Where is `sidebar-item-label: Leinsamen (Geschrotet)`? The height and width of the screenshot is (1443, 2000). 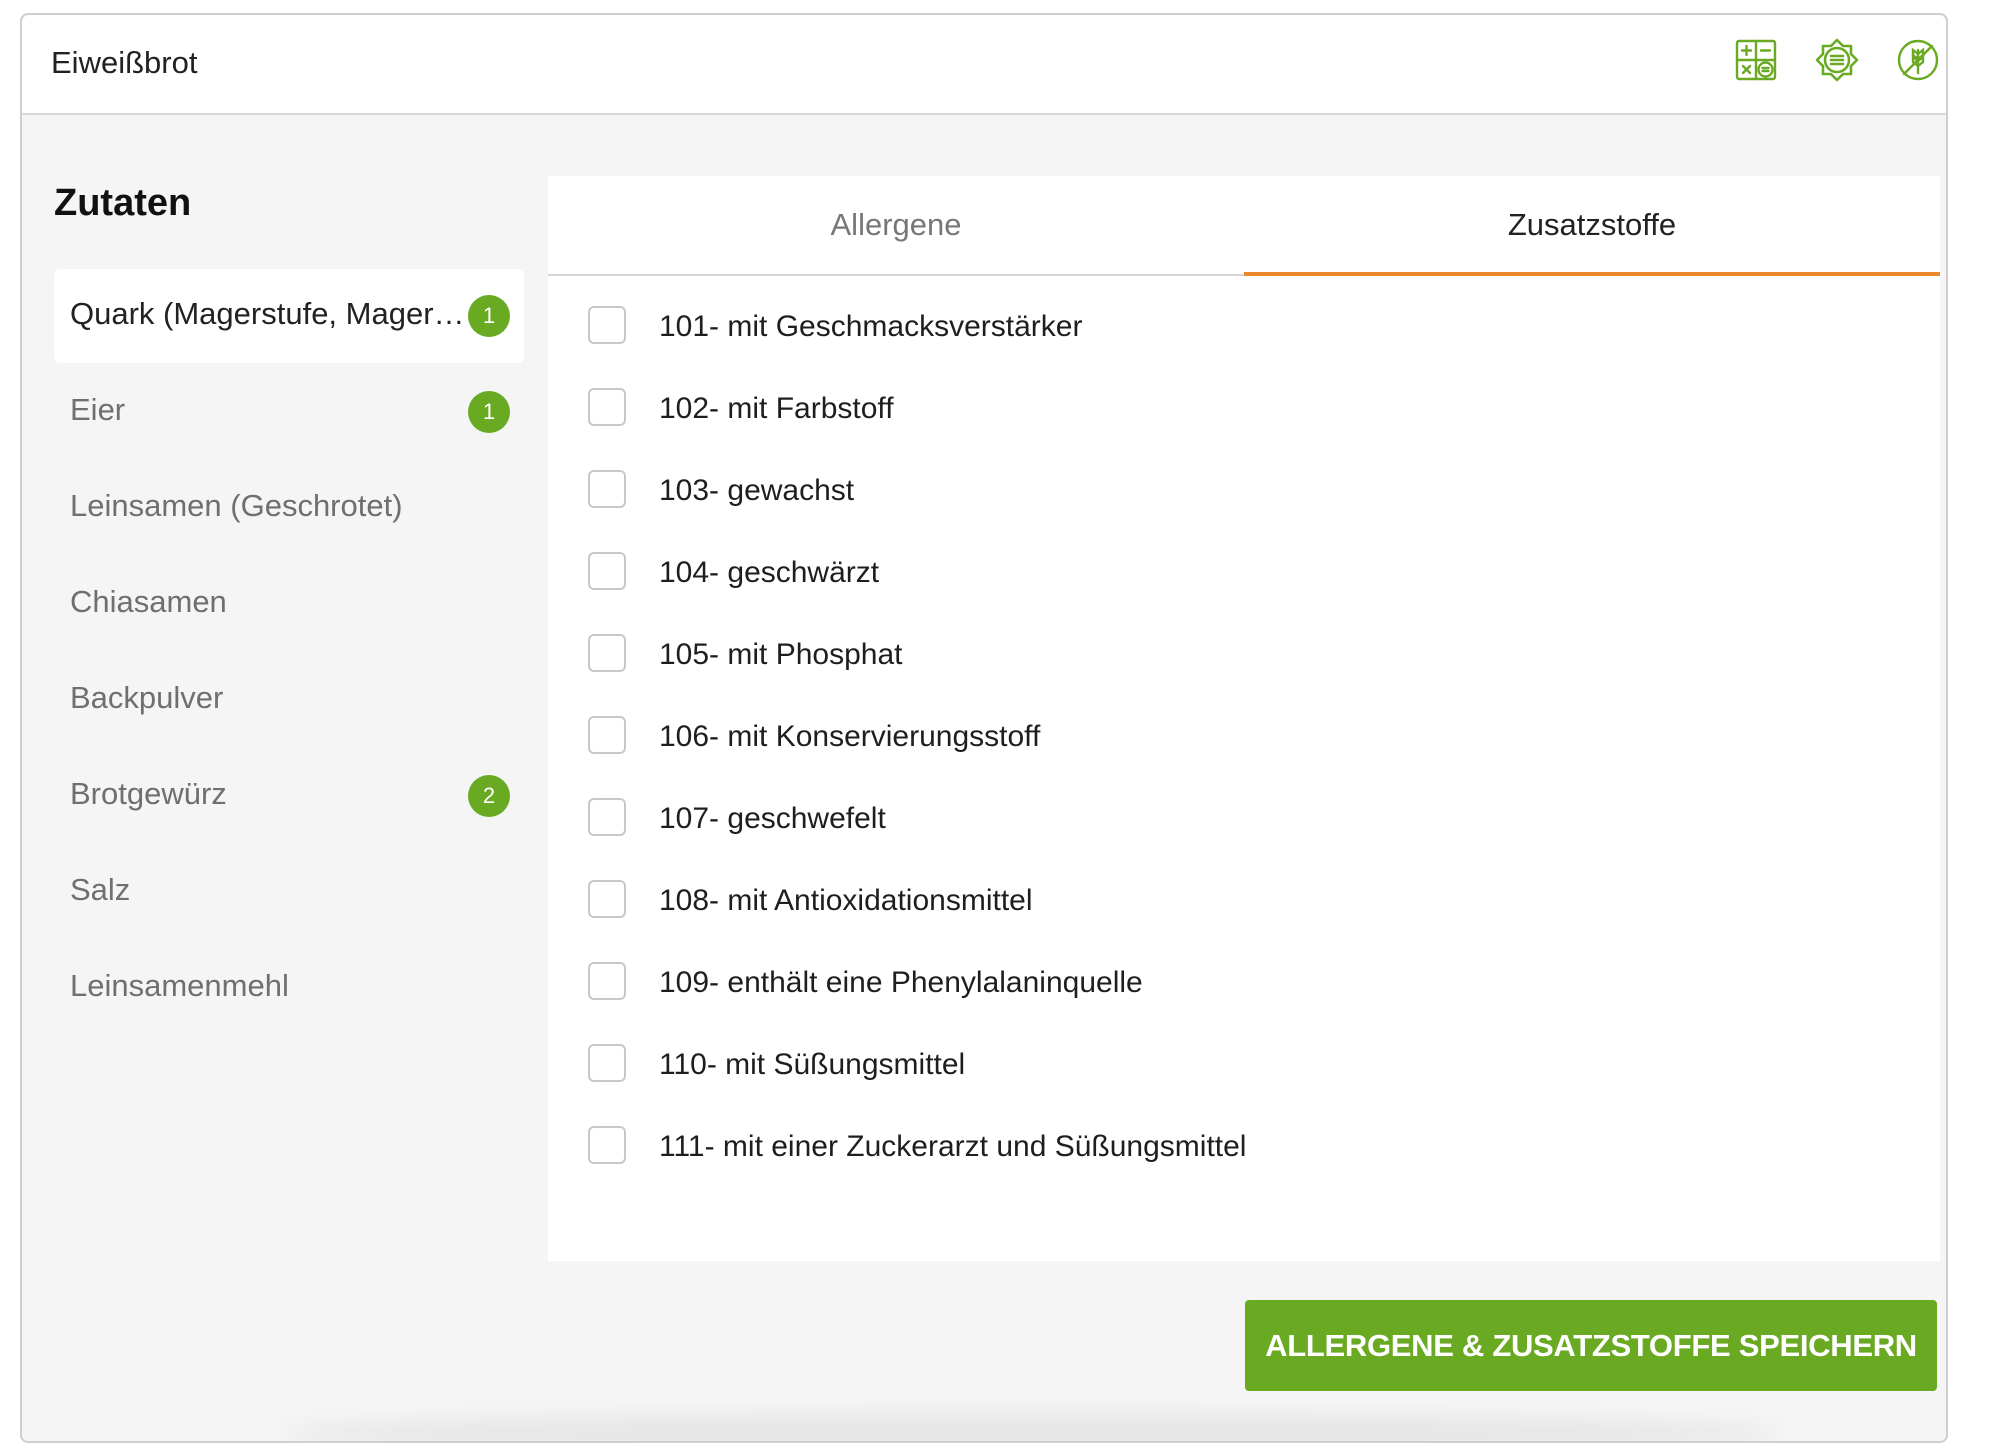
sidebar-item-label: Leinsamen (Geschrotet) is located at coordinates (236, 505).